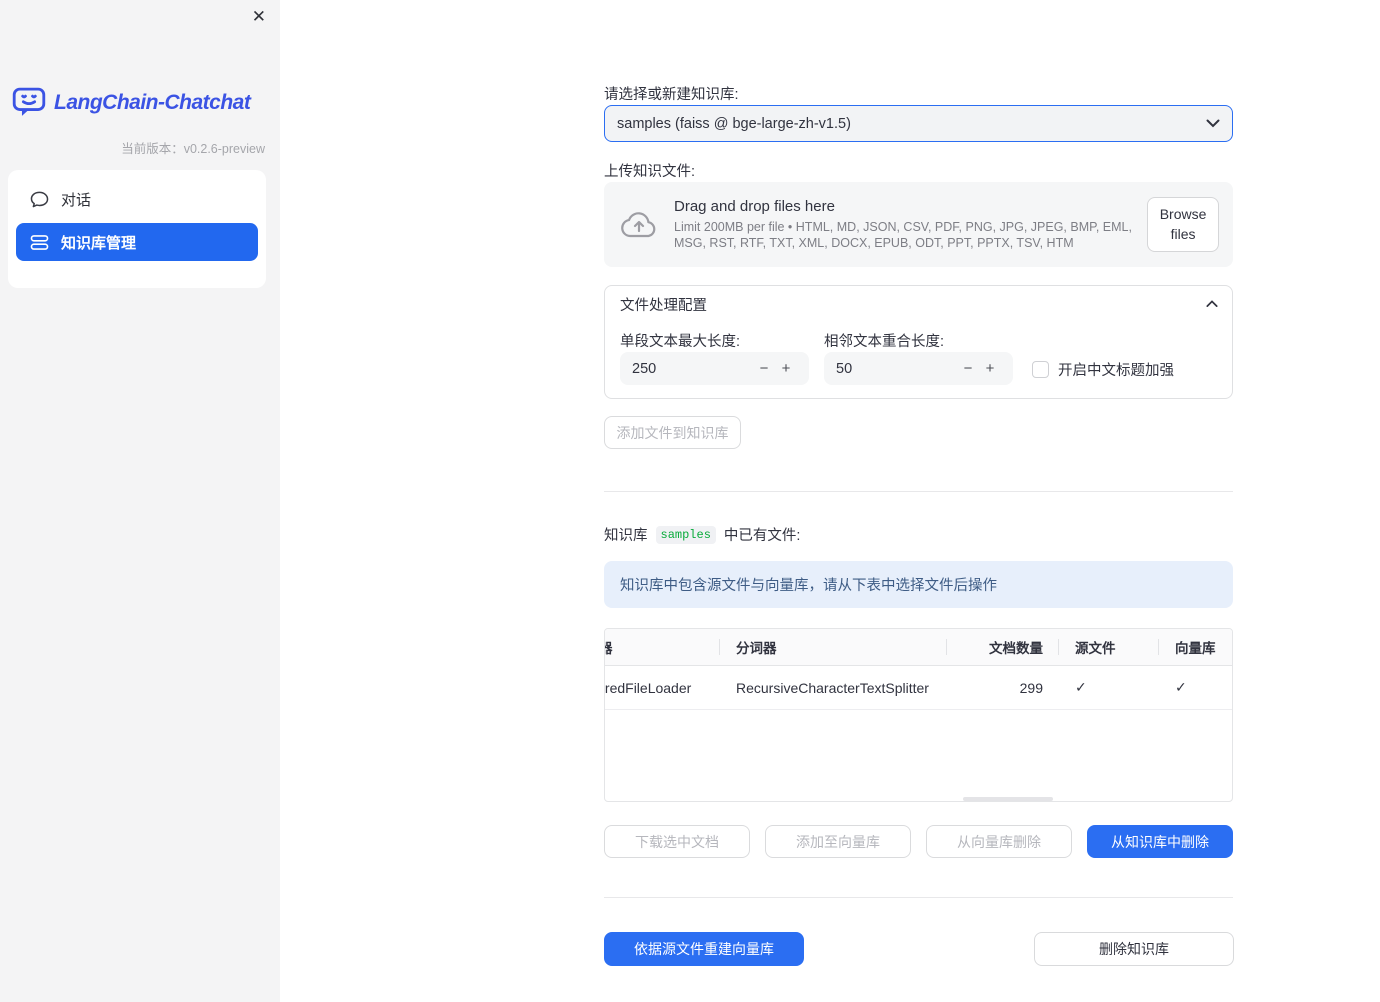 This screenshot has width=1380, height=1002. I want to click on info-alert: 知识库中包含源文件与向量库，请从下表中选择文件后操作, so click(918, 584).